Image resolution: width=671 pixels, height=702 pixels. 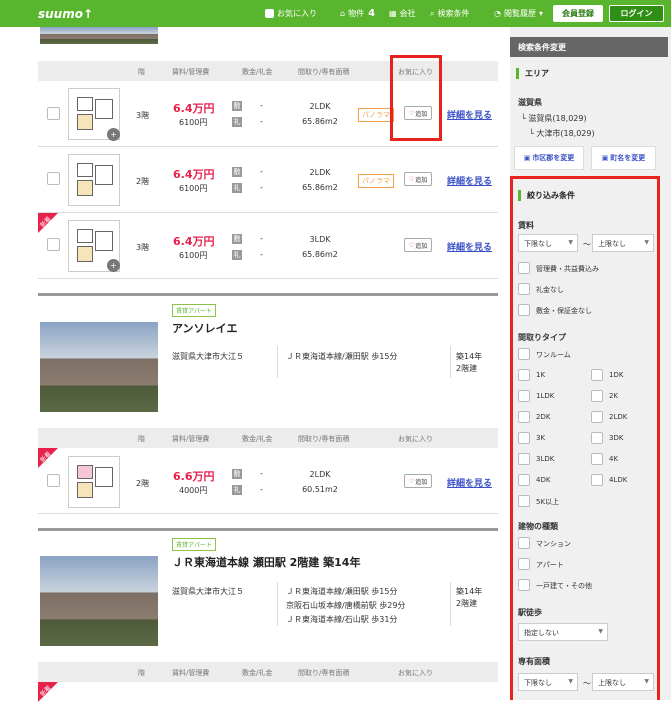 I want to click on layout-label: 3K, so click(x=541, y=438).